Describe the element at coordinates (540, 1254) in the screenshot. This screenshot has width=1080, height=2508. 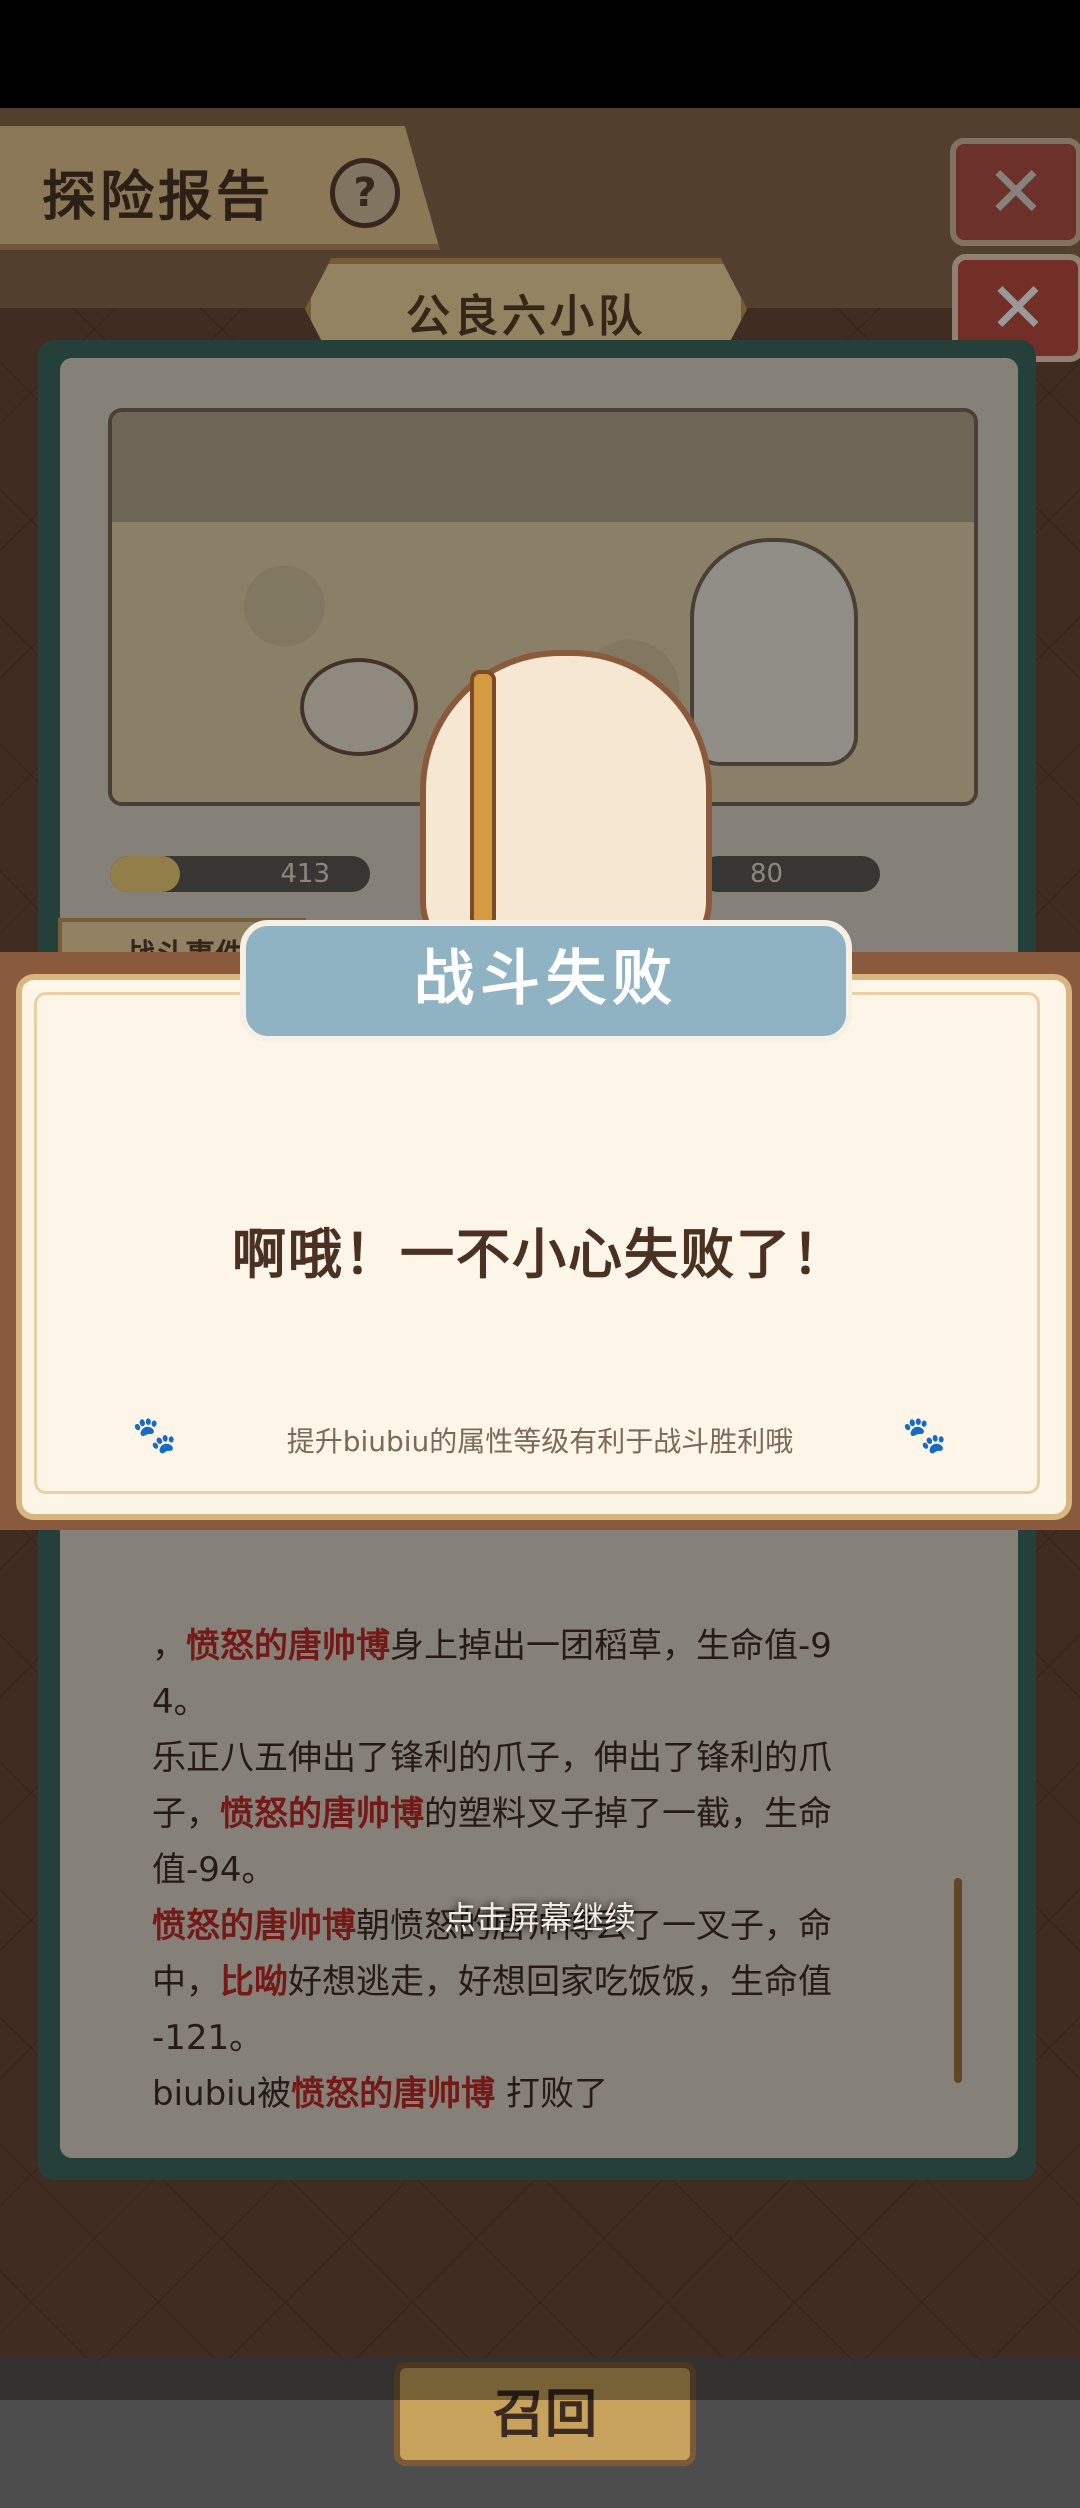
I see `defeat-message: 啊哦！一不小心失败了！` at that location.